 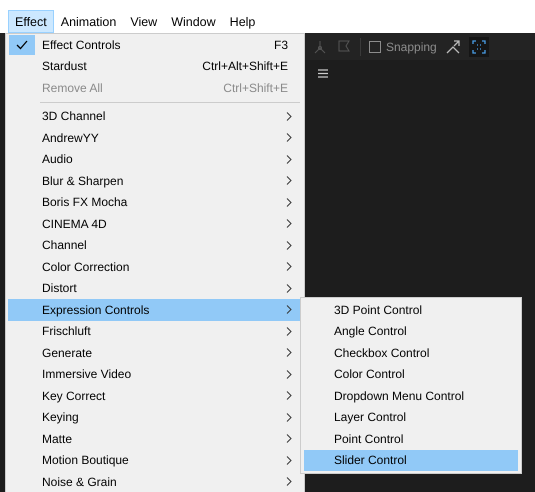 I want to click on menu-item: Stardust Ctrl+Alt+Shift+E, so click(x=156, y=66).